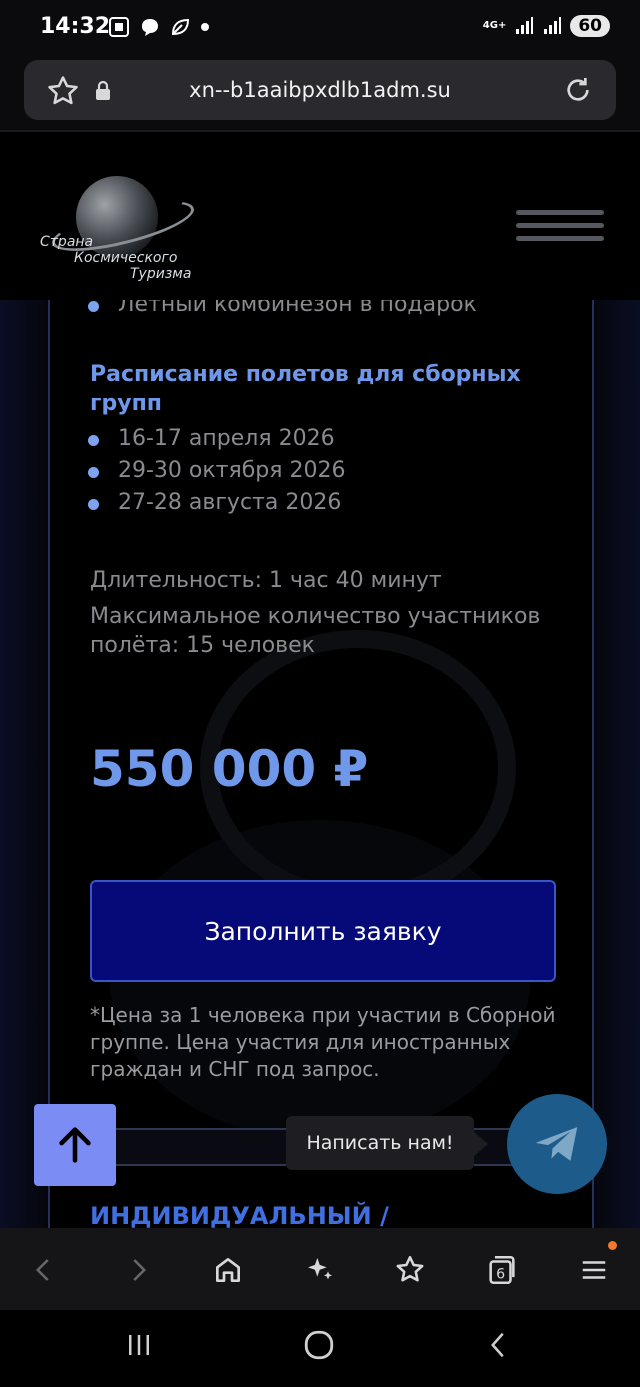 This screenshot has width=640, height=1387. I want to click on status-system: 4G+ 60, so click(546, 26).